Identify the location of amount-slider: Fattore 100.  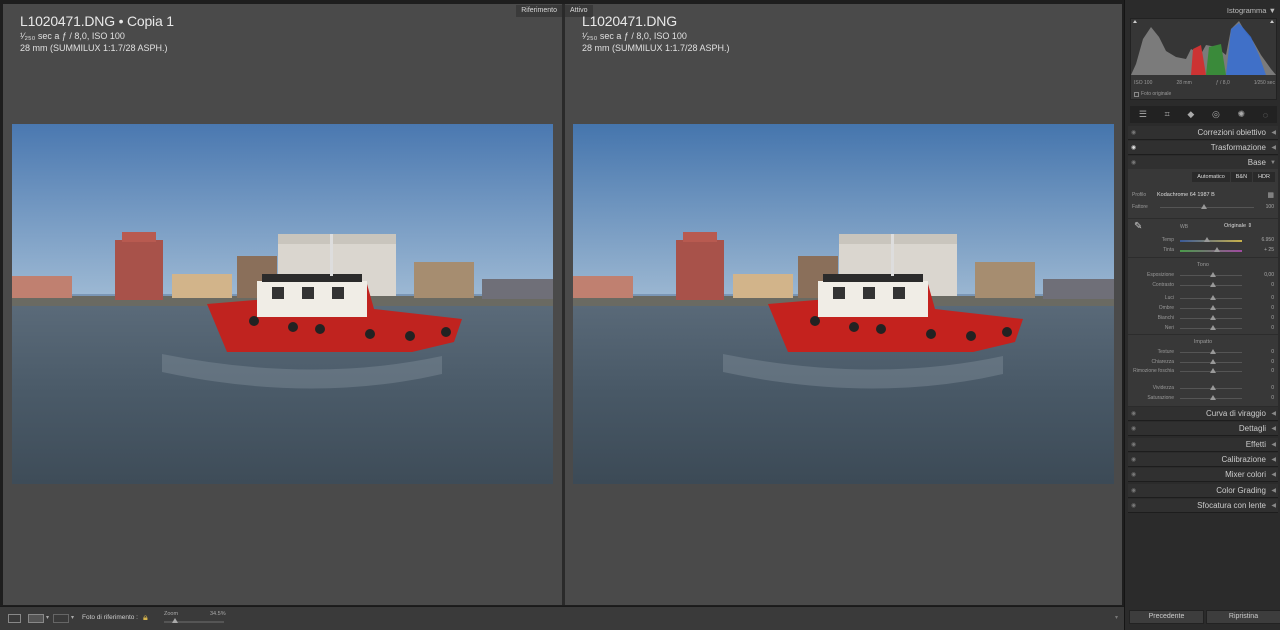
(1203, 207).